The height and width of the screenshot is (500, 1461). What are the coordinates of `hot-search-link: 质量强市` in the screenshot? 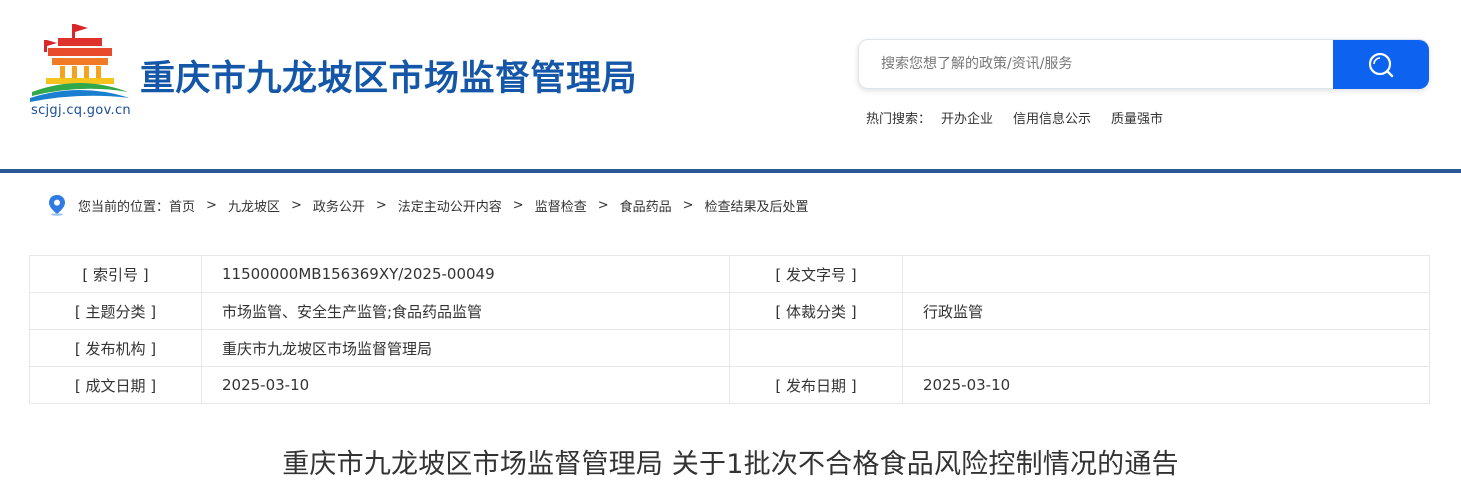 It's located at (1137, 117).